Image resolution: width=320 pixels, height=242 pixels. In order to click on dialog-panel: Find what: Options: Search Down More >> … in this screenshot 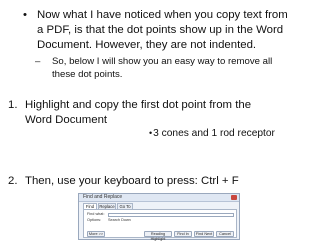, I will do `click(160, 225)`.